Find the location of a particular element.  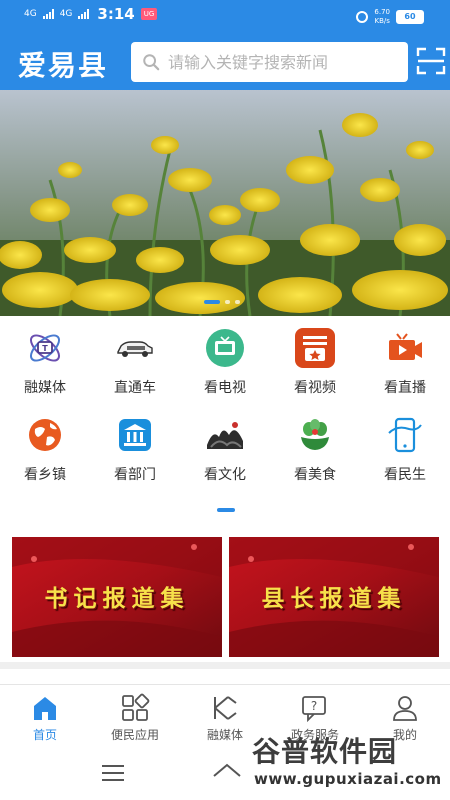

grid-label: 看乡镇 is located at coordinates (45, 475).